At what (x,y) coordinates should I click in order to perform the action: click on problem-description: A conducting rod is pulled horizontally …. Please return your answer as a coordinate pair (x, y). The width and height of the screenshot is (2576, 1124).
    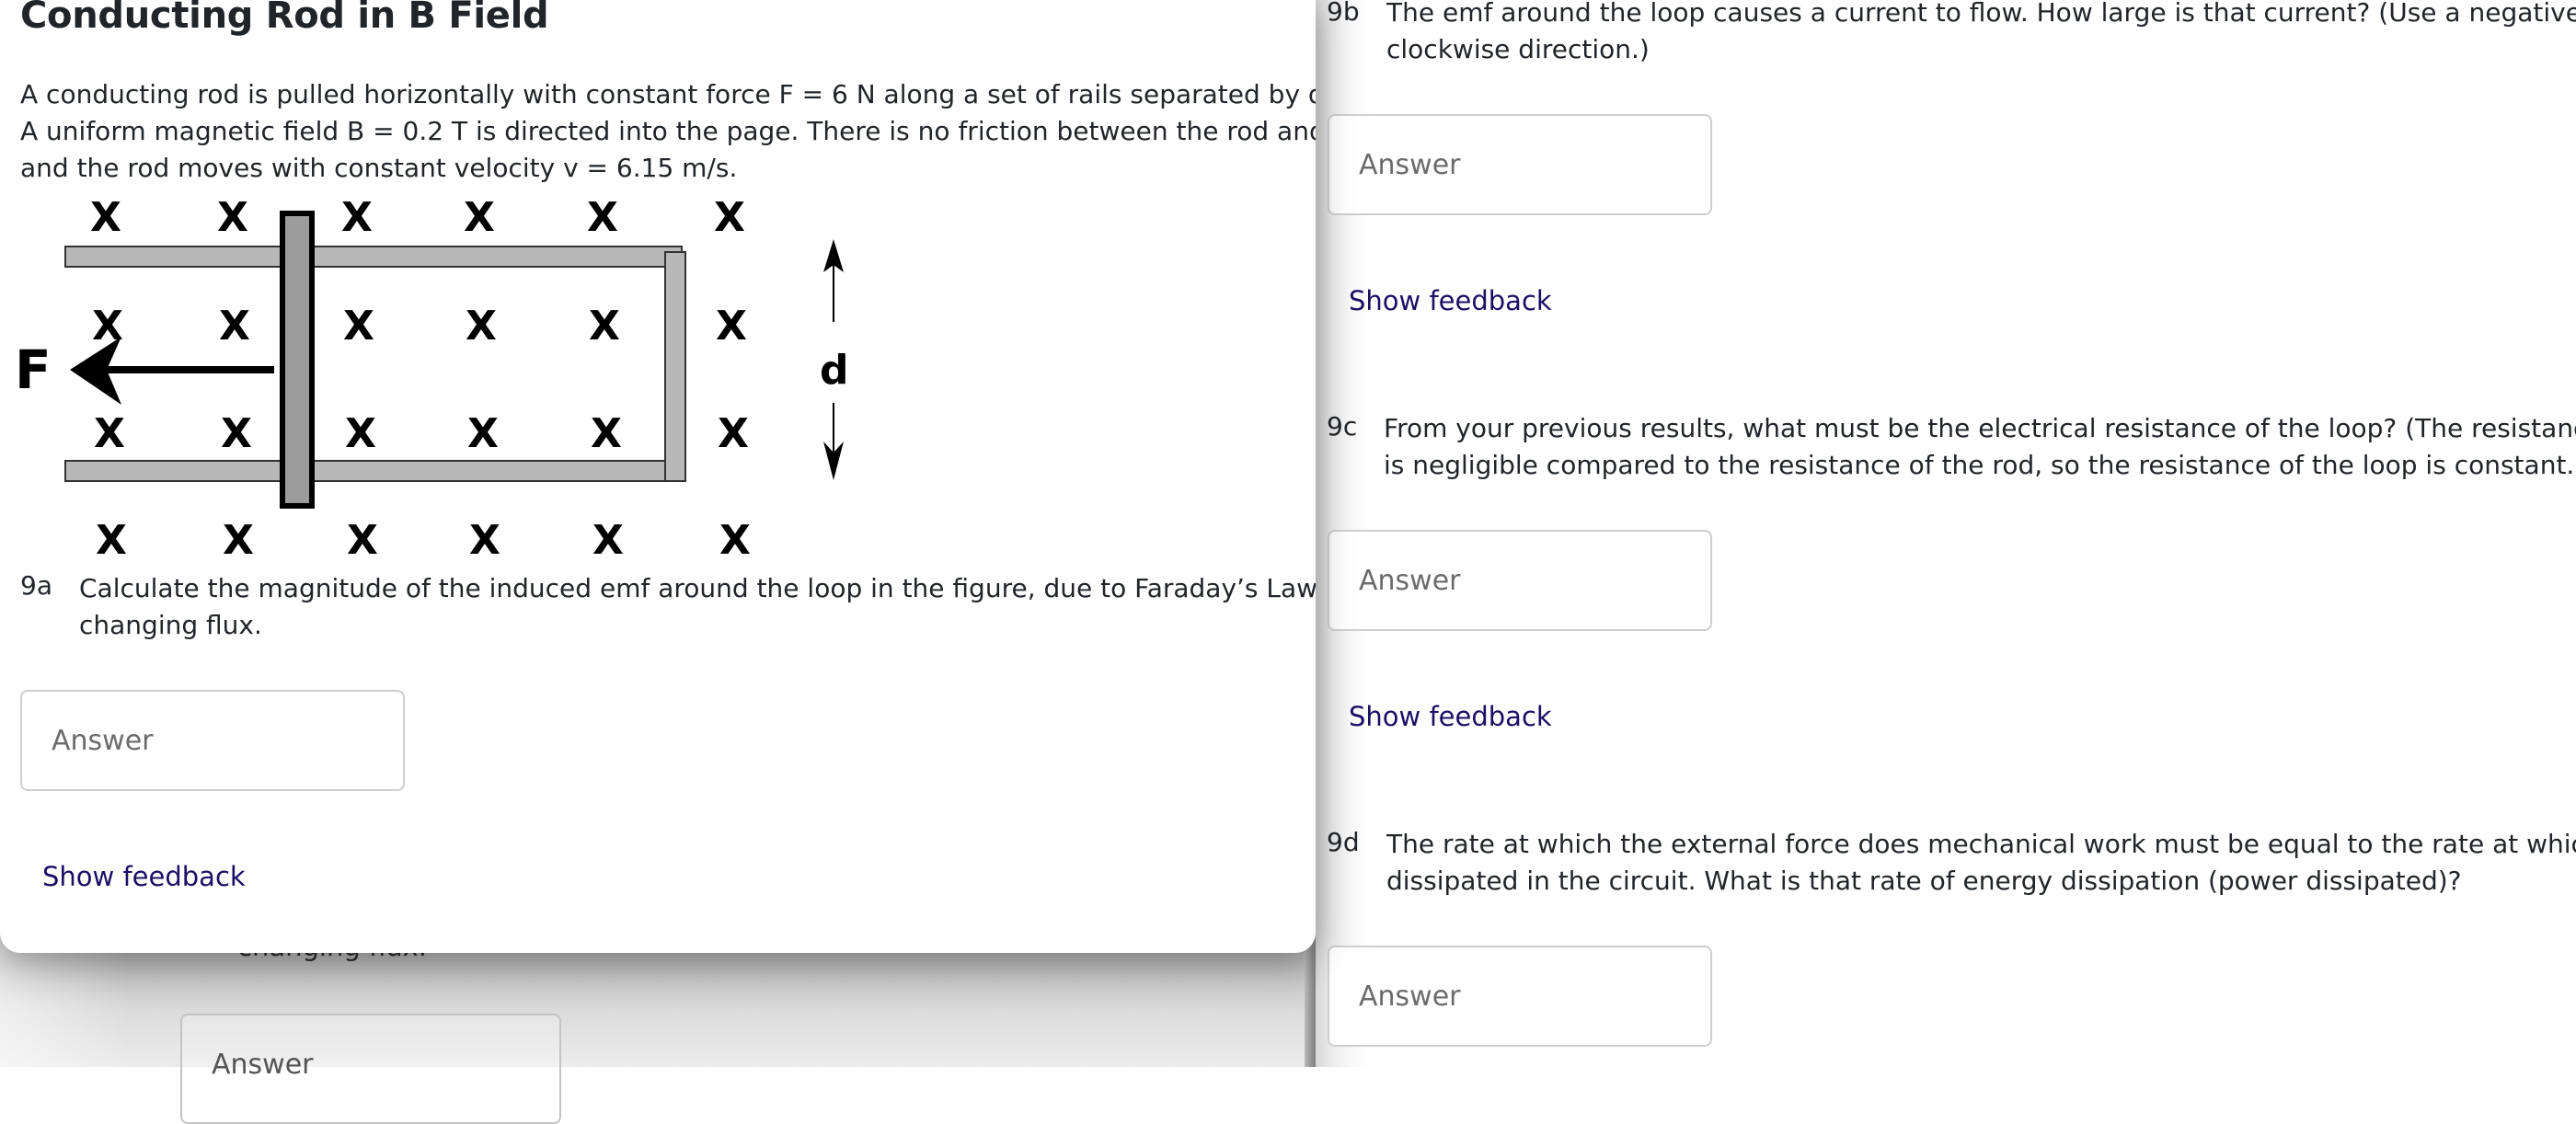
    Looking at the image, I should click on (668, 131).